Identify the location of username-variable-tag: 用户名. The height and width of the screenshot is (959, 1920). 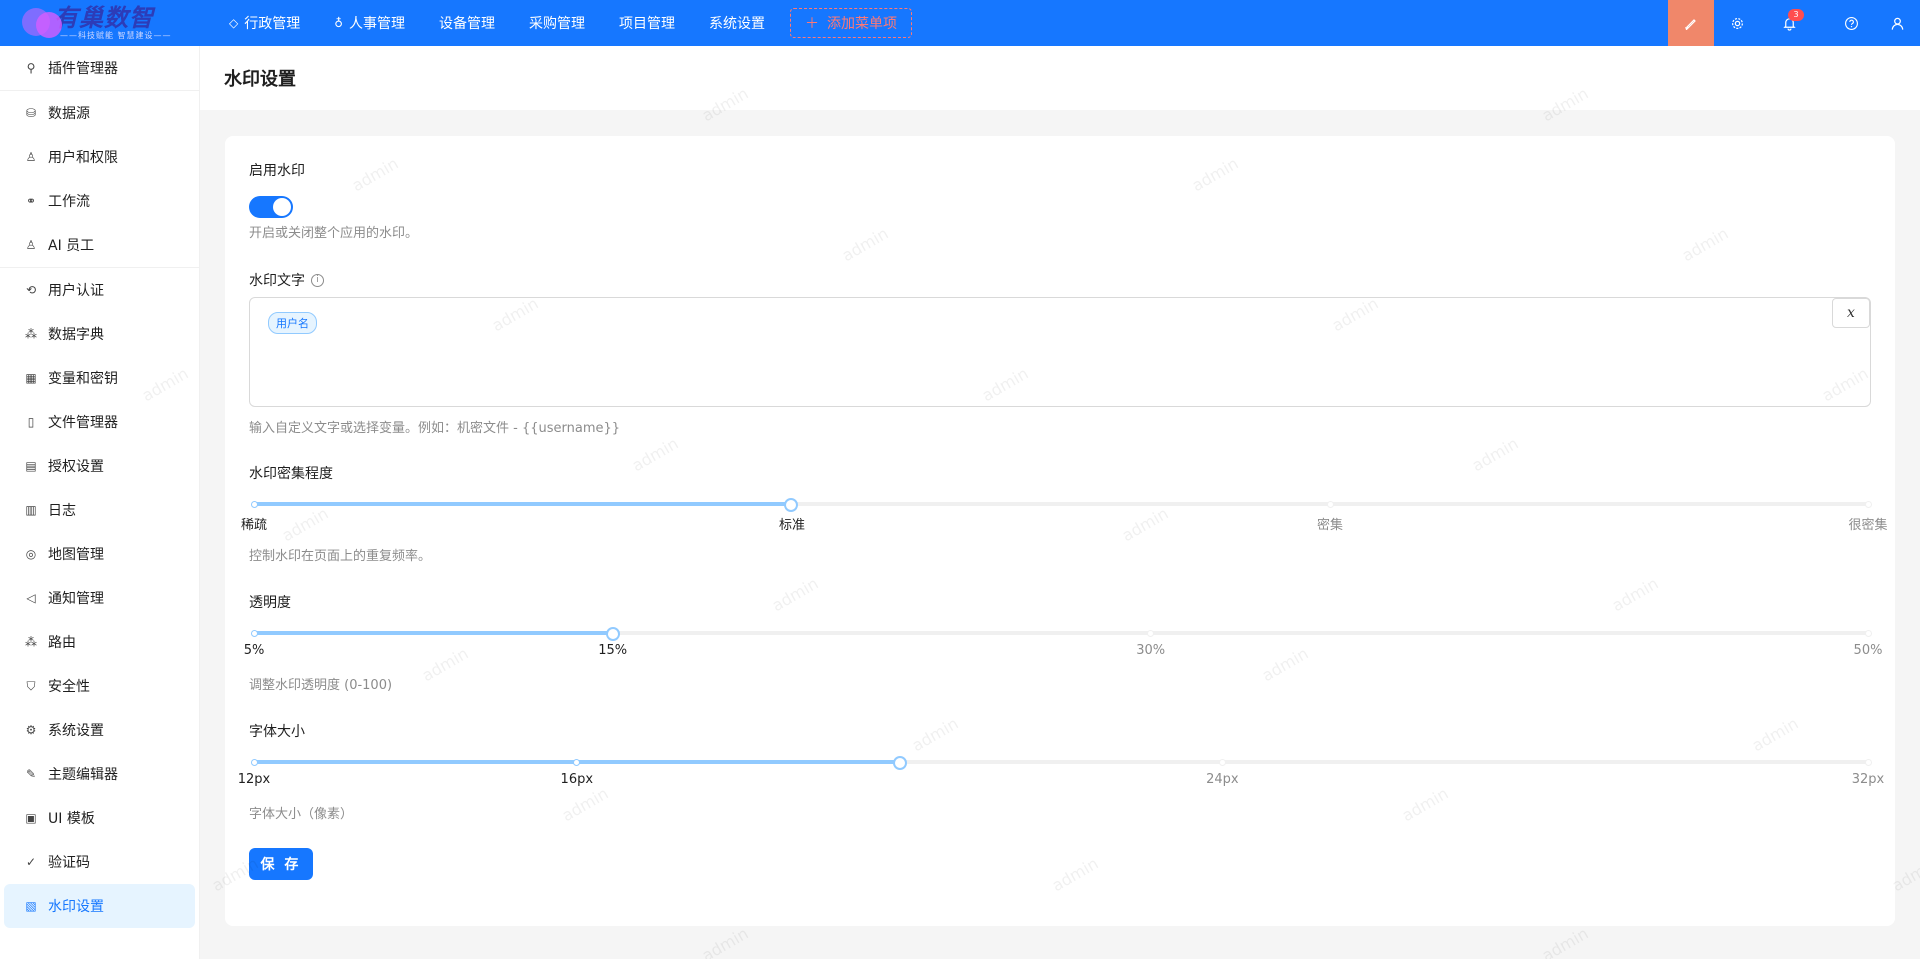
(292, 323).